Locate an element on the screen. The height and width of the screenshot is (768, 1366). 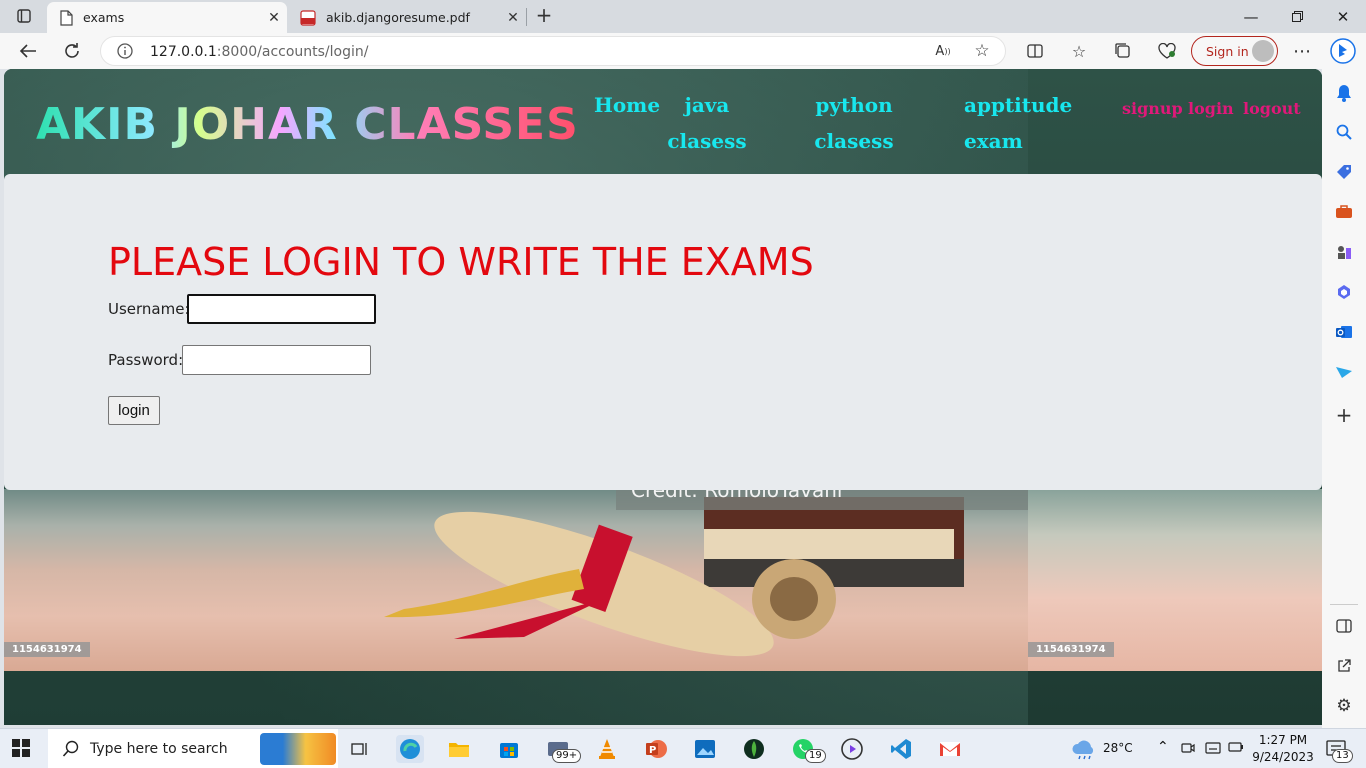
address-bar: 127.0.0.1:8000/accounts/login/ is located at coordinates (553, 51).